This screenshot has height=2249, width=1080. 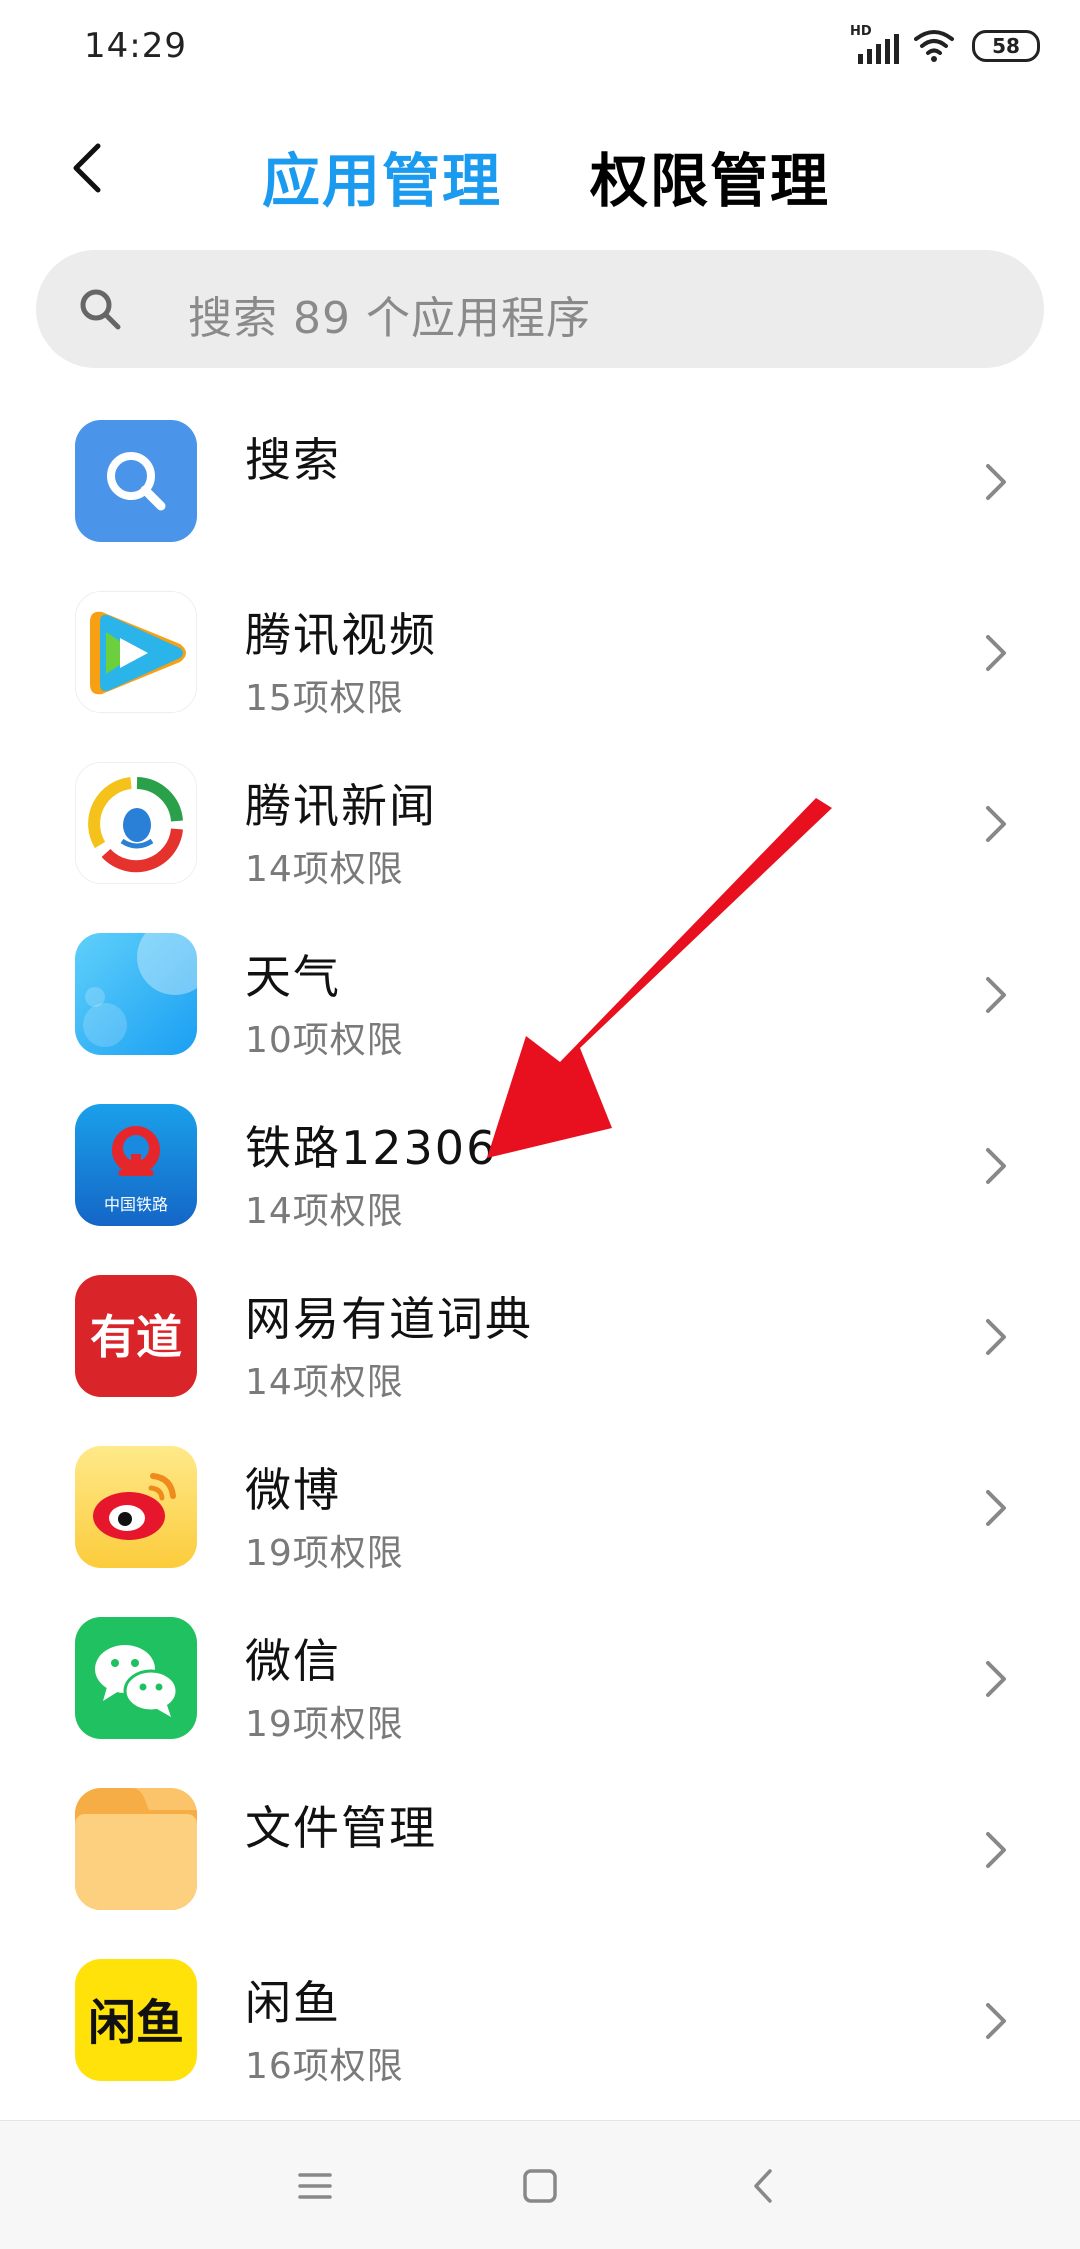 I want to click on app-name: 网易有道词典, so click(x=389, y=1319).